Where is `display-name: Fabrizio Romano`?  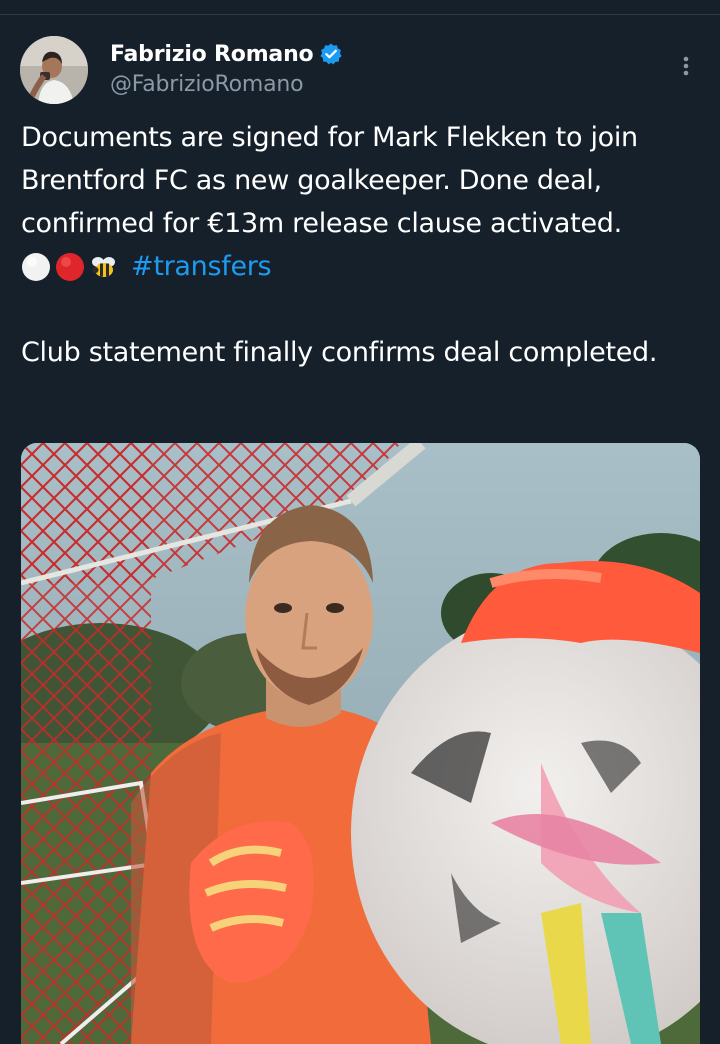 display-name: Fabrizio Romano is located at coordinates (212, 54).